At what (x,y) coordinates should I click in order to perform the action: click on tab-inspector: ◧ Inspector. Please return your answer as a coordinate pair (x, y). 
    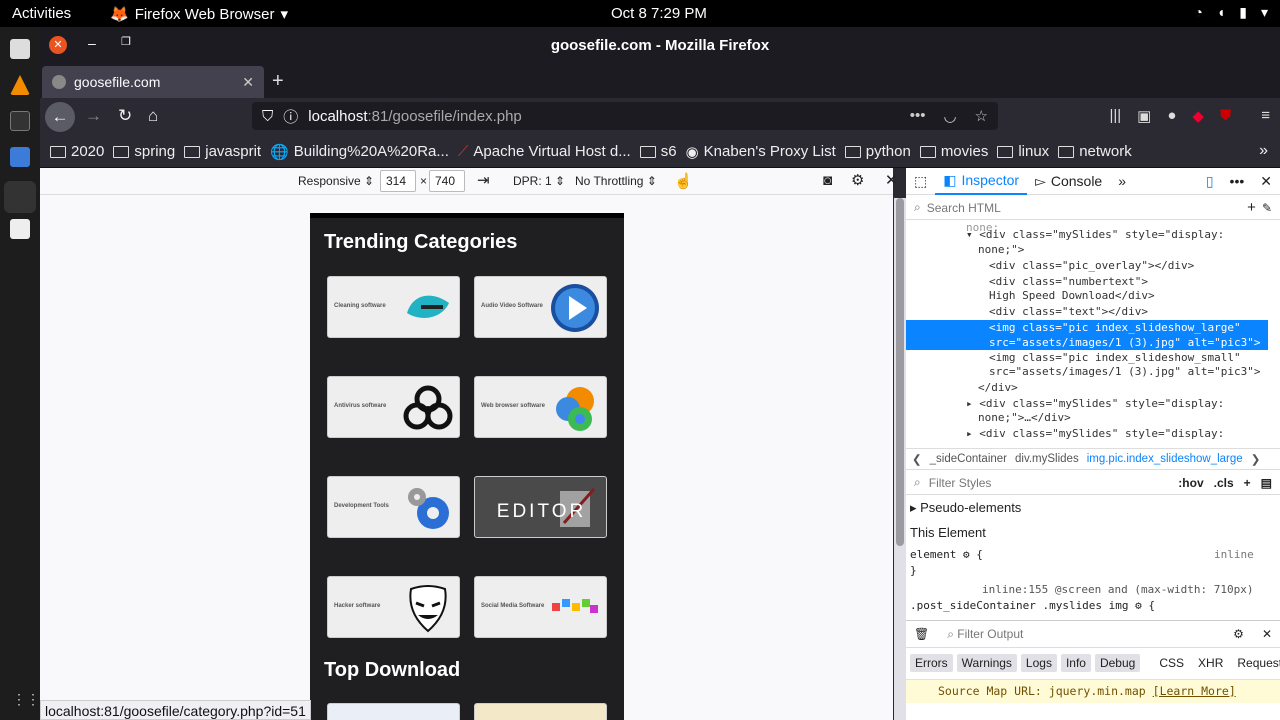
    Looking at the image, I should click on (981, 181).